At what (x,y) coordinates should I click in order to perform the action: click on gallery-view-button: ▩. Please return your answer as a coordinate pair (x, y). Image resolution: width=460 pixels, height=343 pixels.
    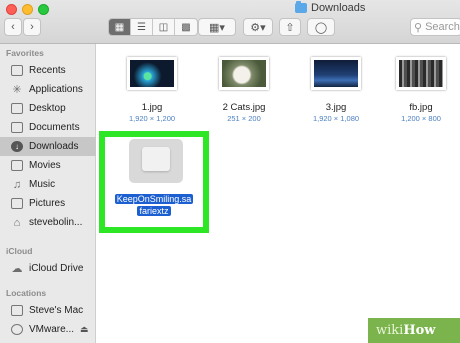
    Looking at the image, I should click on (186, 27).